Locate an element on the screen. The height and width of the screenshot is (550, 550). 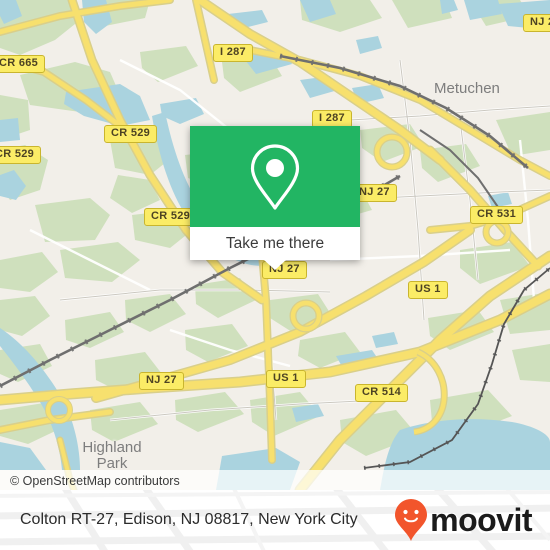
take-me-there-label: Take me there is located at coordinates (275, 243).